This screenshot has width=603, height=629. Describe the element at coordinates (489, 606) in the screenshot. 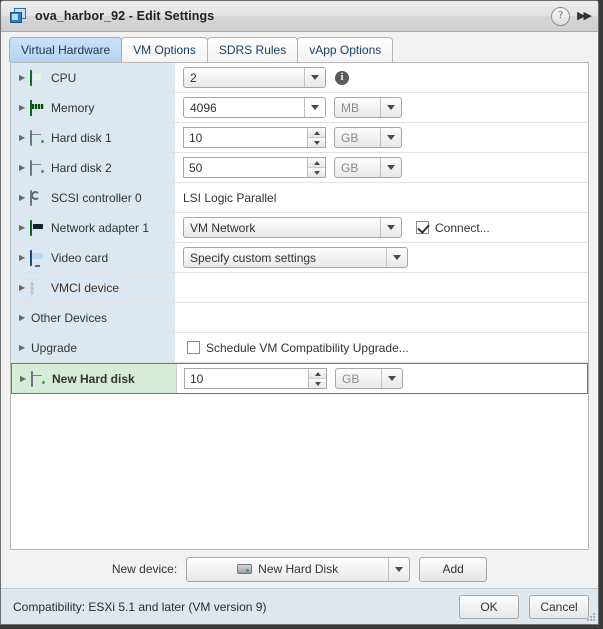

I see `ok-button: OK` at that location.